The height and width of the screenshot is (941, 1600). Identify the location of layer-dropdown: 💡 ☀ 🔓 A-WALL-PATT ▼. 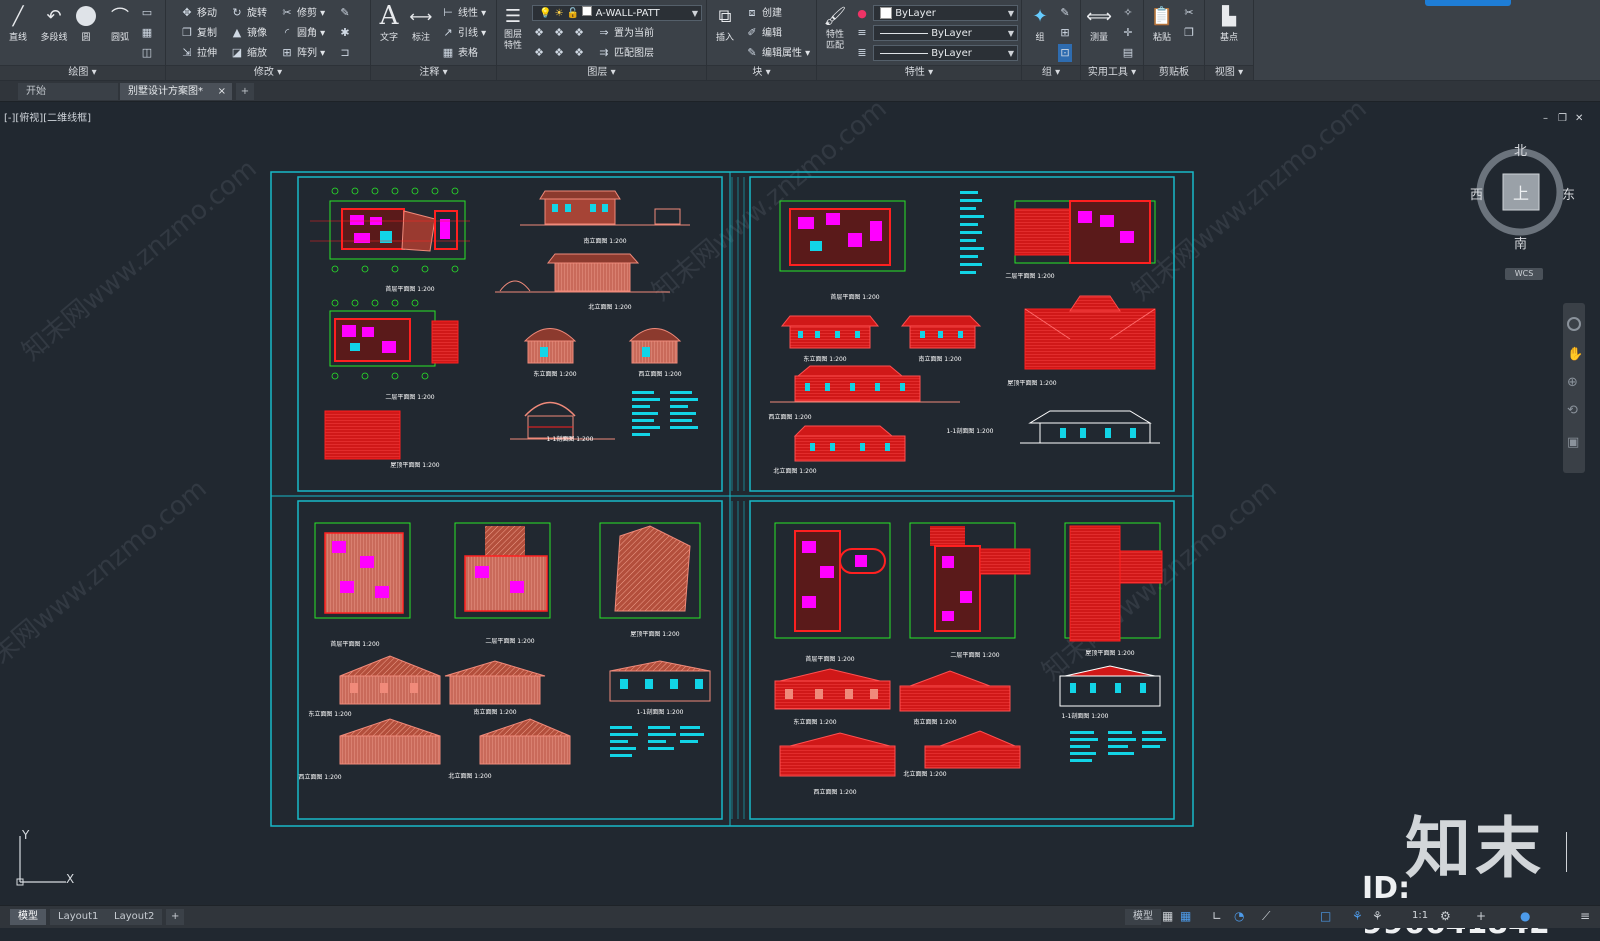
(617, 13).